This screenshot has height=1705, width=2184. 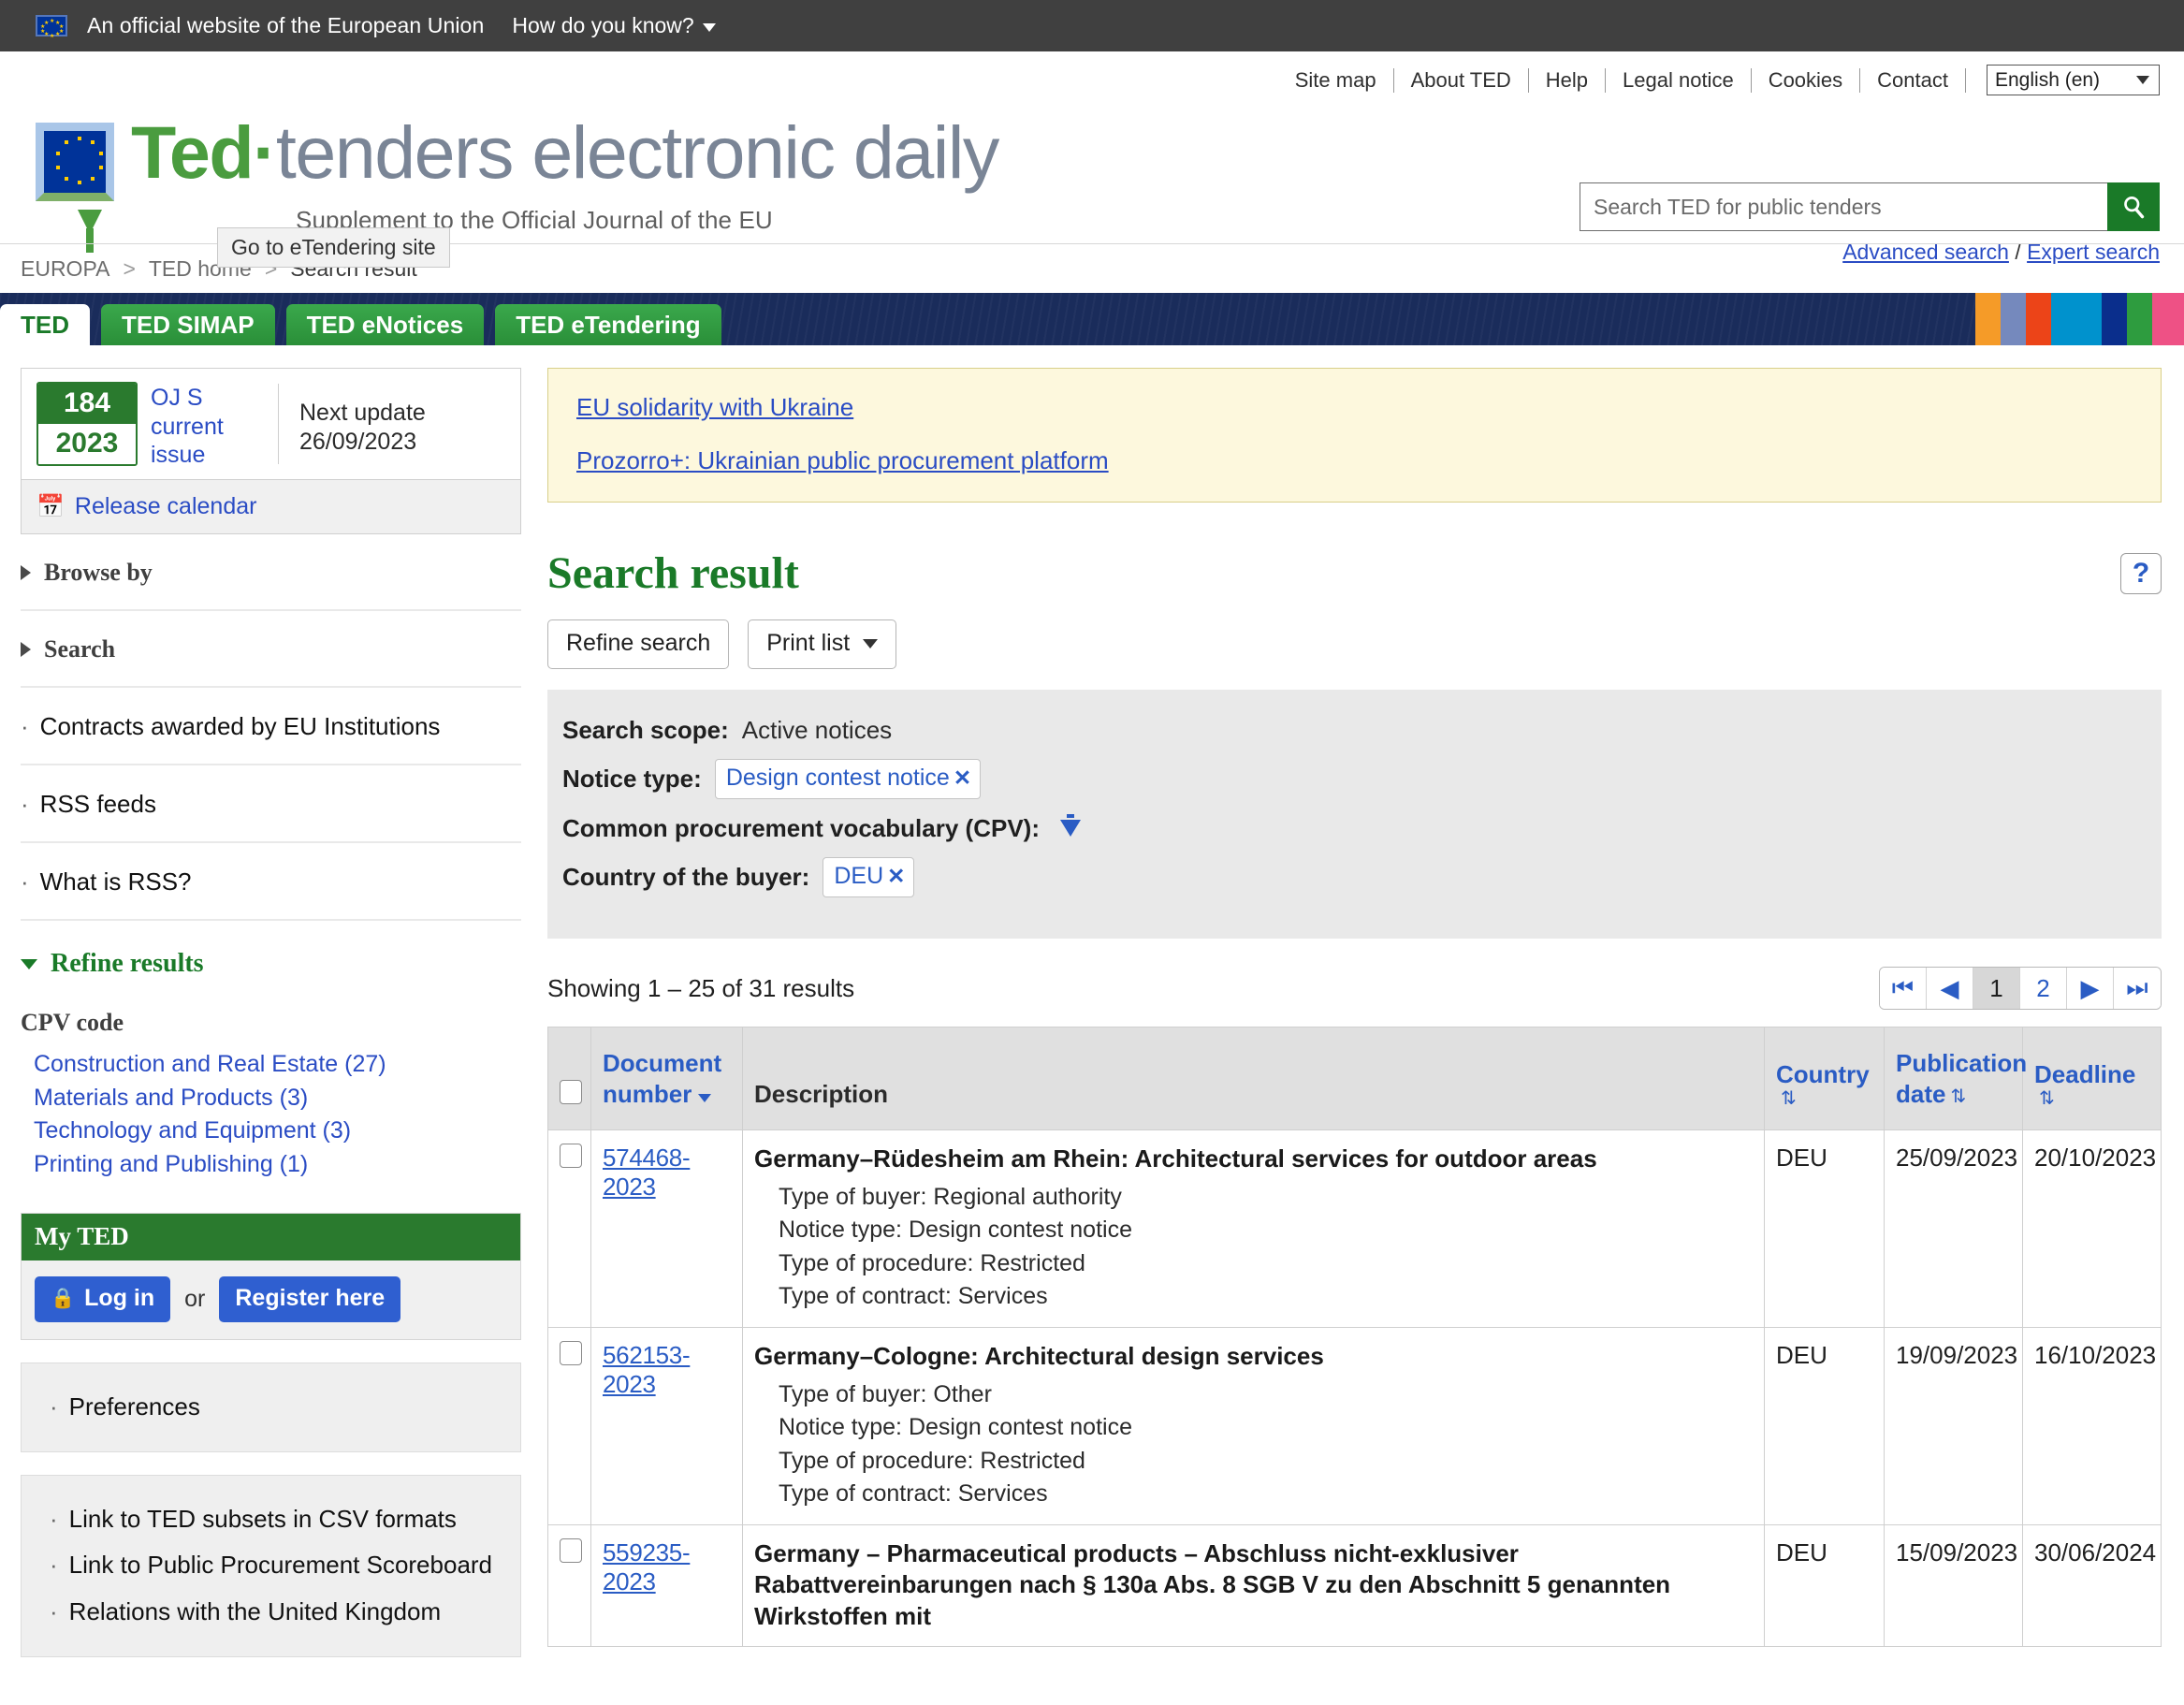 What do you see at coordinates (87, 404) in the screenshot?
I see `oj-issue-number: 184` at bounding box center [87, 404].